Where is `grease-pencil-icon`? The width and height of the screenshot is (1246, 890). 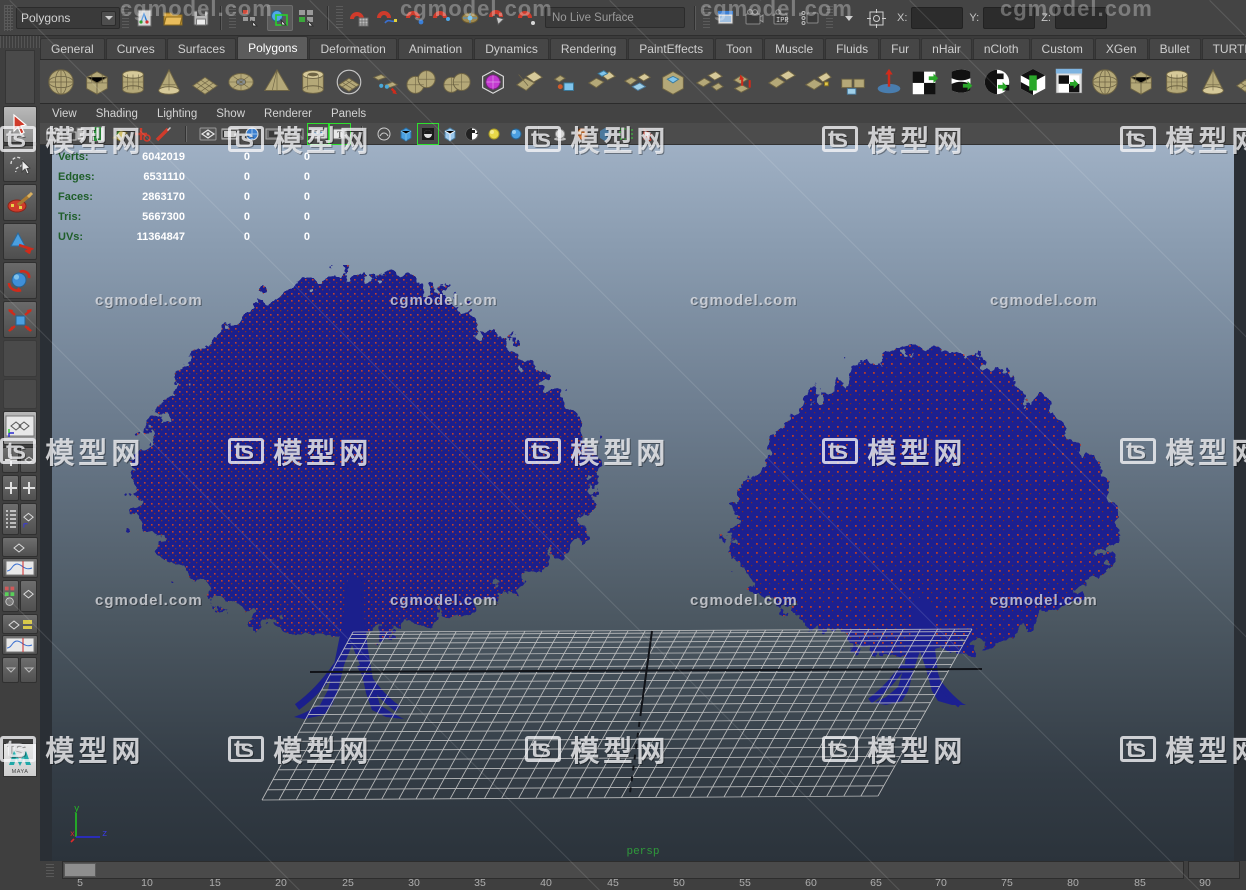
grease-pencil-icon is located at coordinates (164, 134).